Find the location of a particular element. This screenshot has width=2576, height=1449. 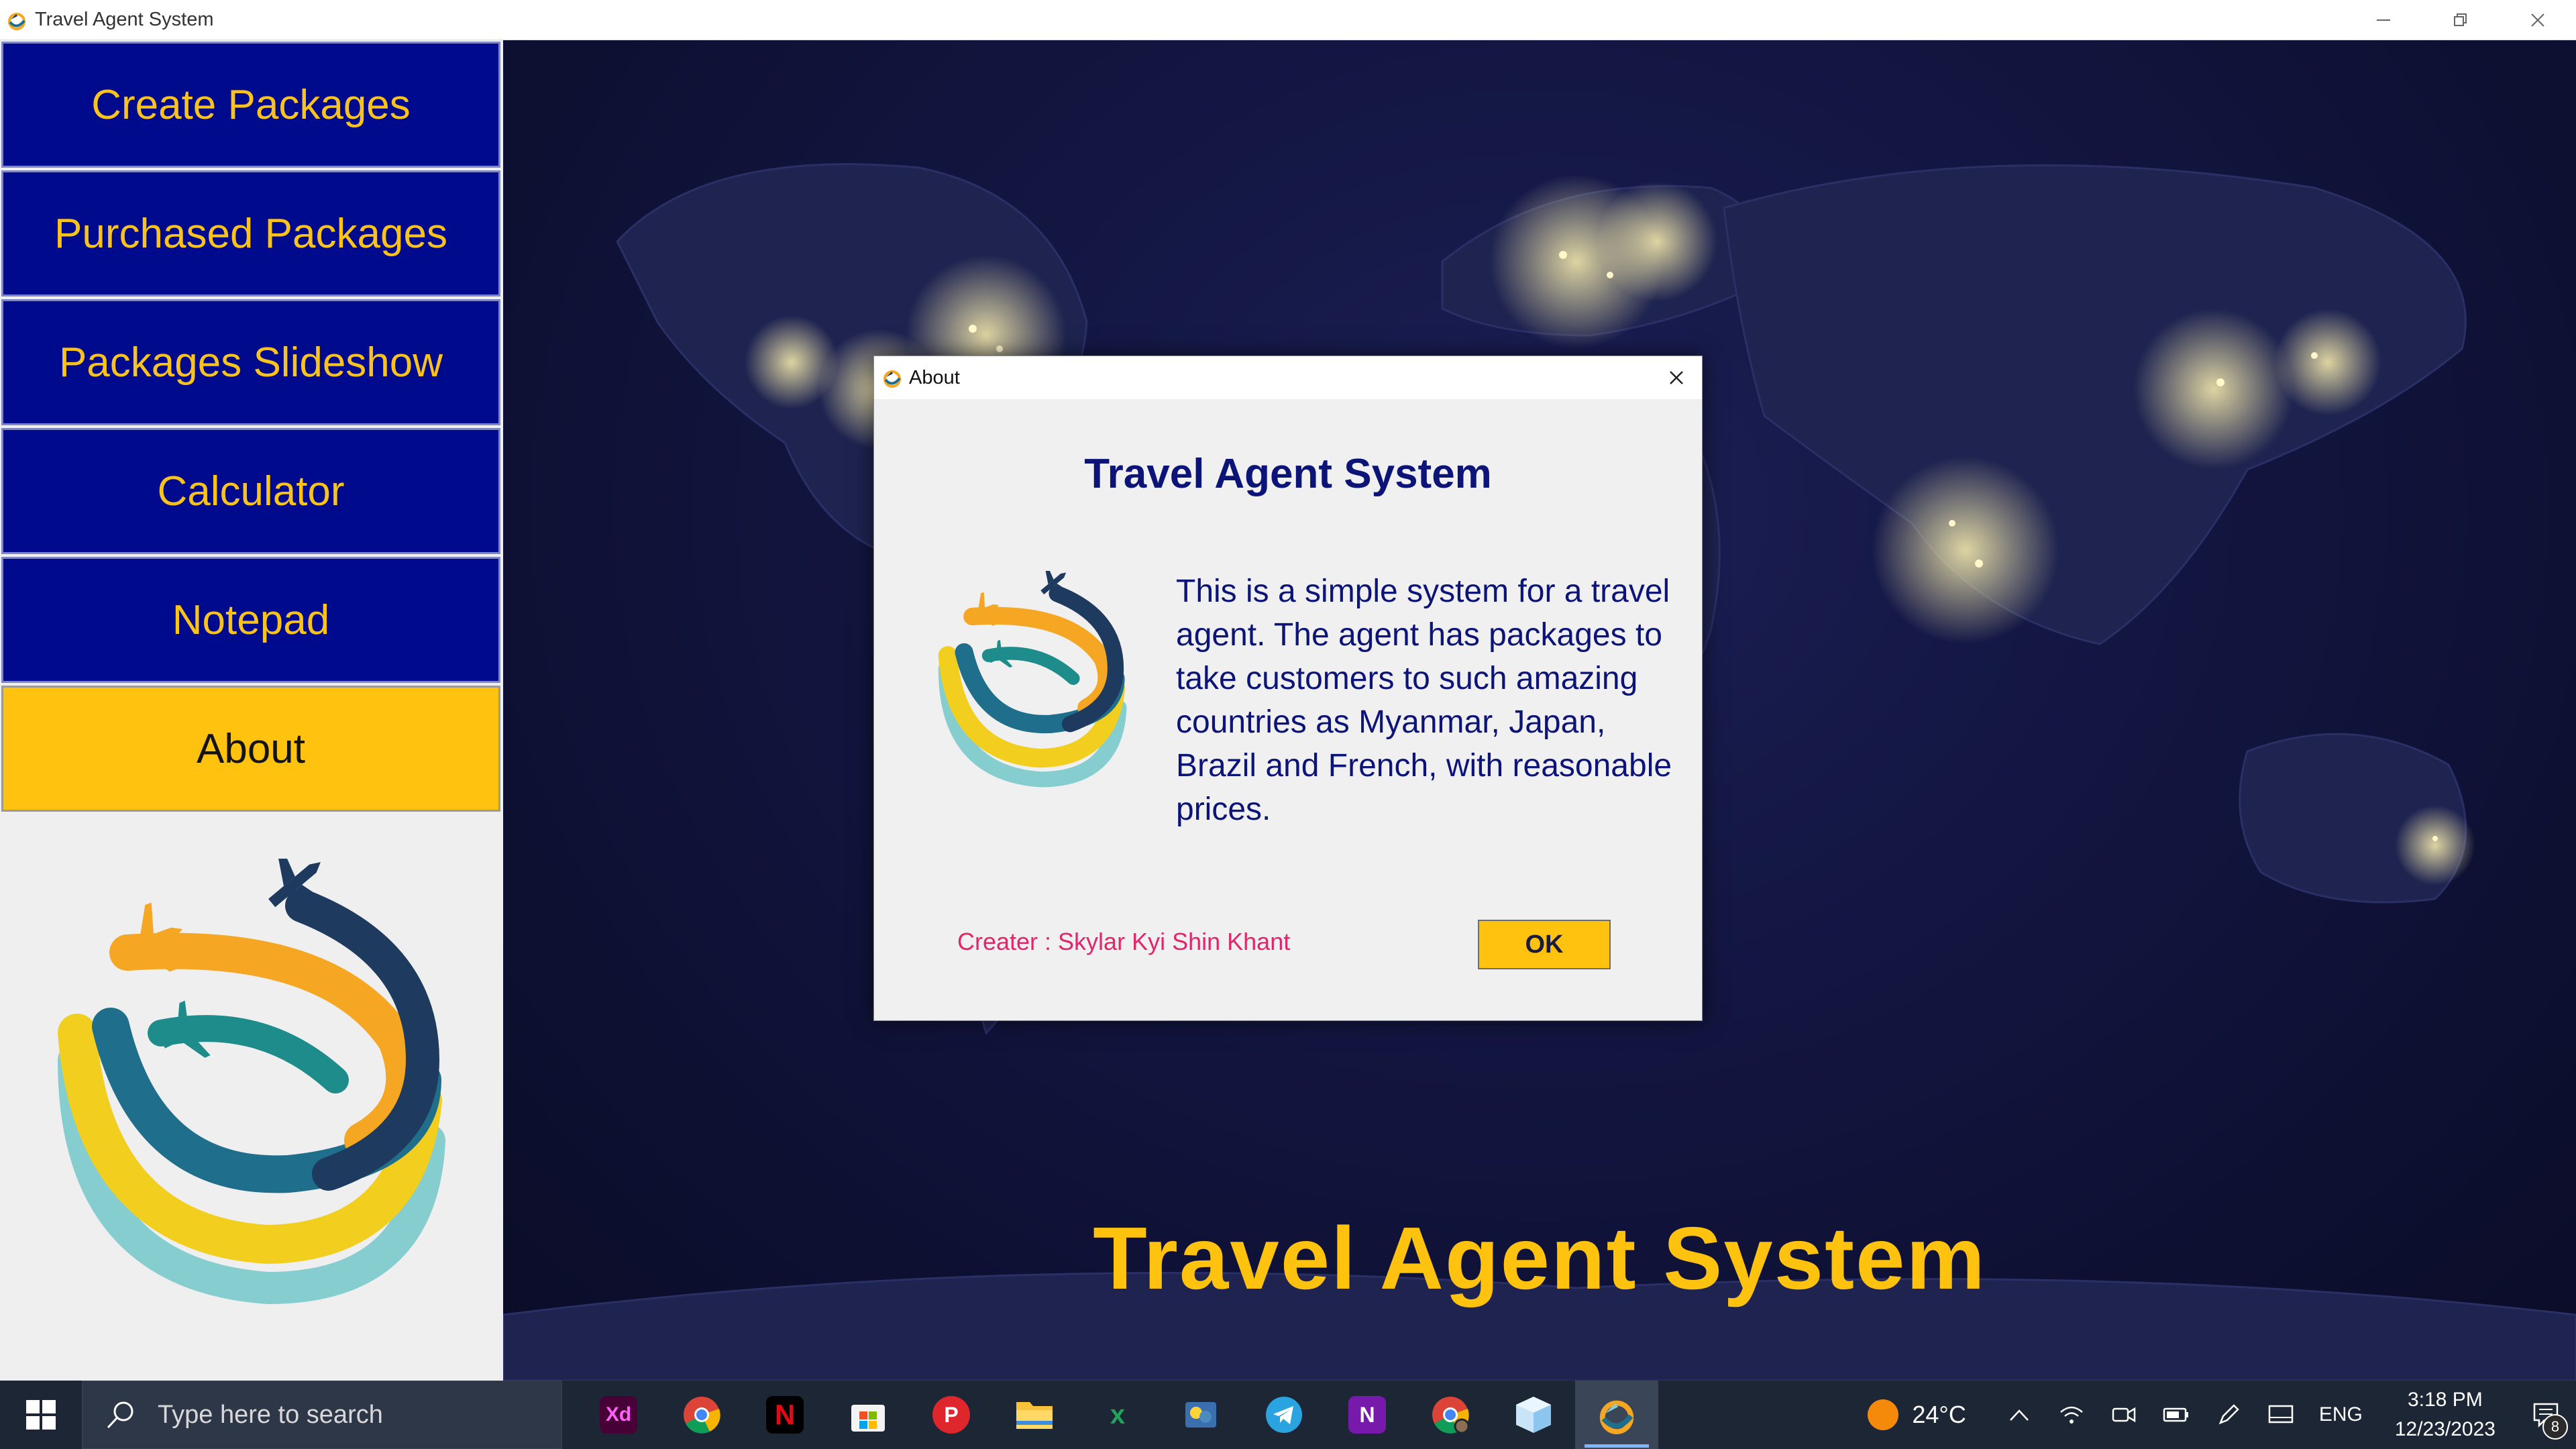

clock-date: 12/23/2023 is located at coordinates (2445, 1429).